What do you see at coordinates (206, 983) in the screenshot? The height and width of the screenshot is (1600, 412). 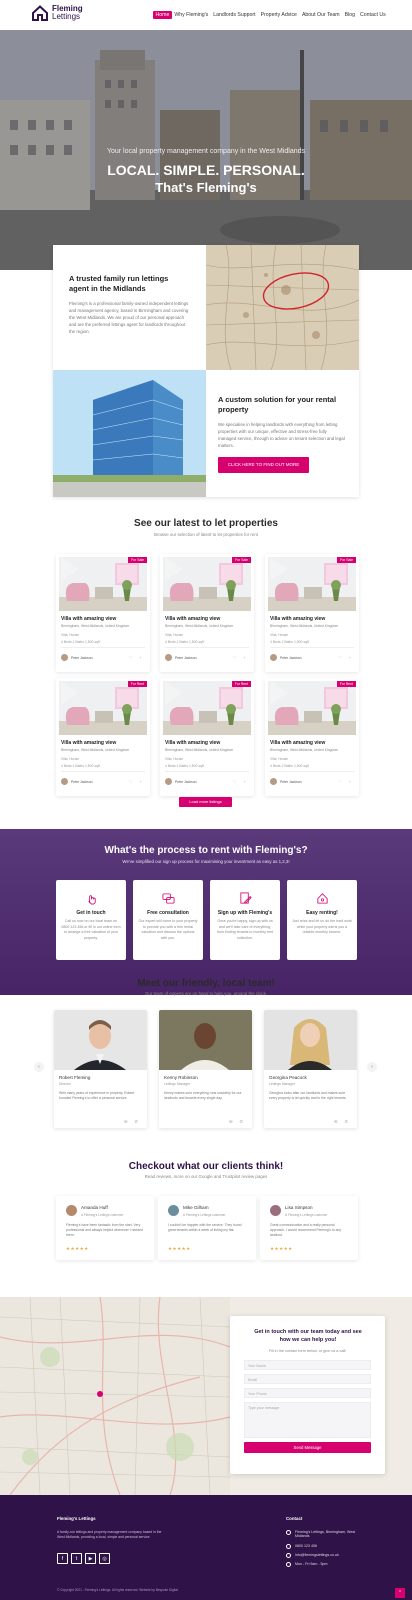 I see `team-title: Meet our friendly, local team!` at bounding box center [206, 983].